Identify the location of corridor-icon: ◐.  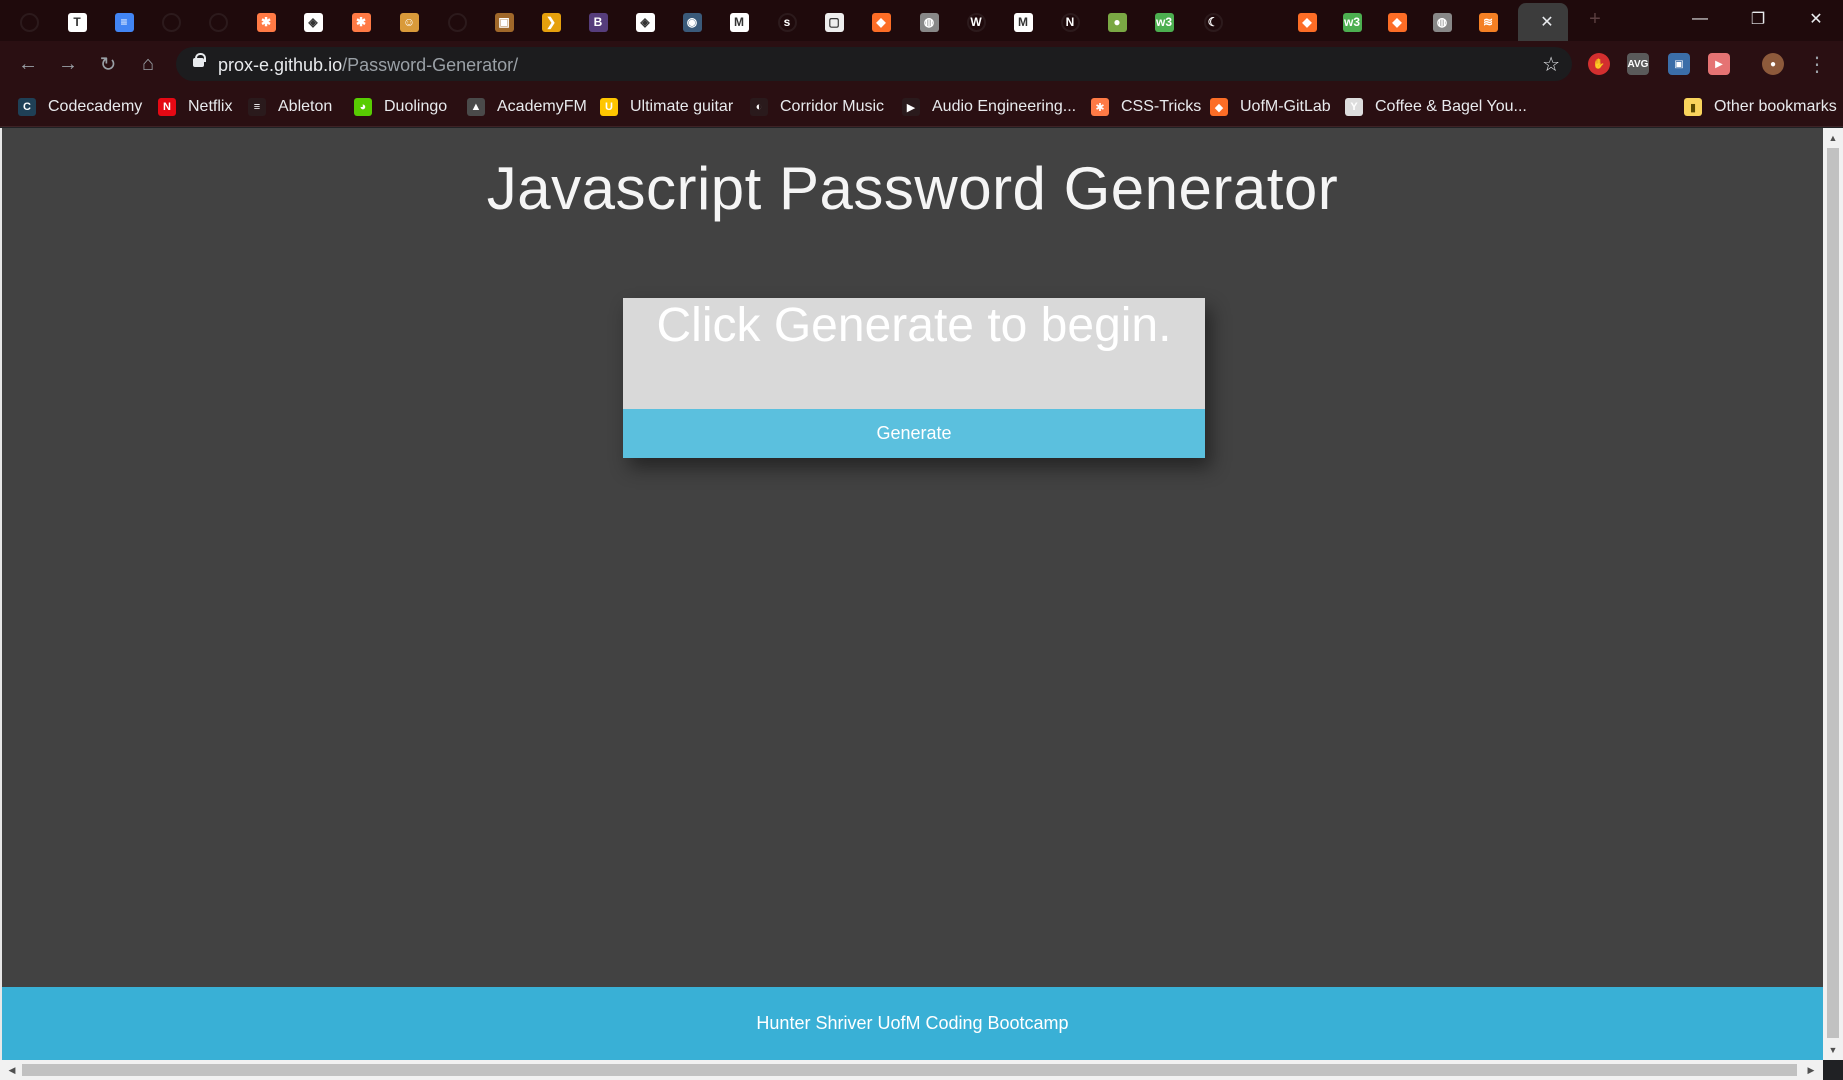
(759, 107).